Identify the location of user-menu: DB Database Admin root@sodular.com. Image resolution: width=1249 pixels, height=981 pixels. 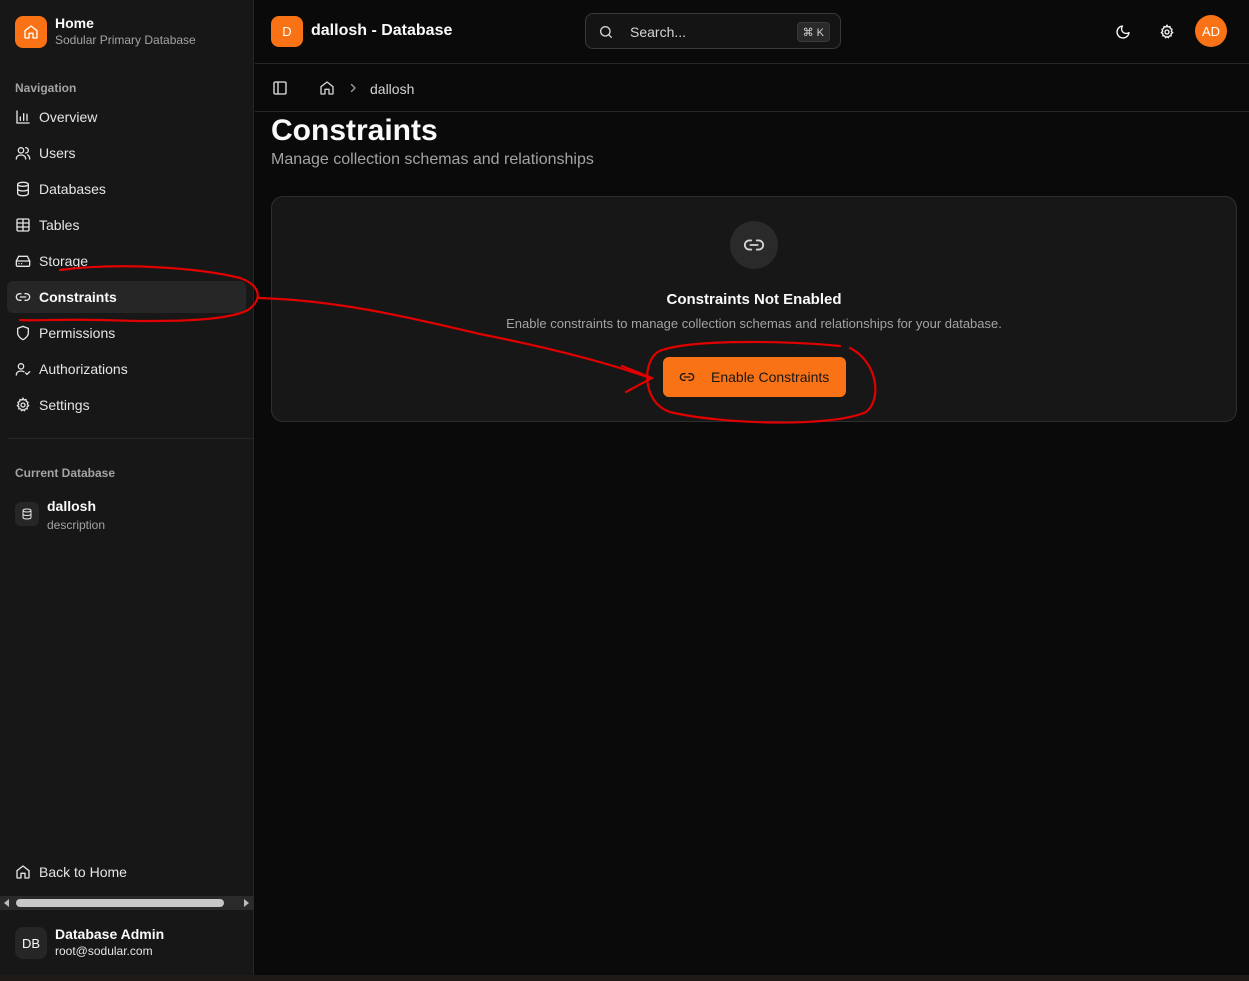
(89, 943).